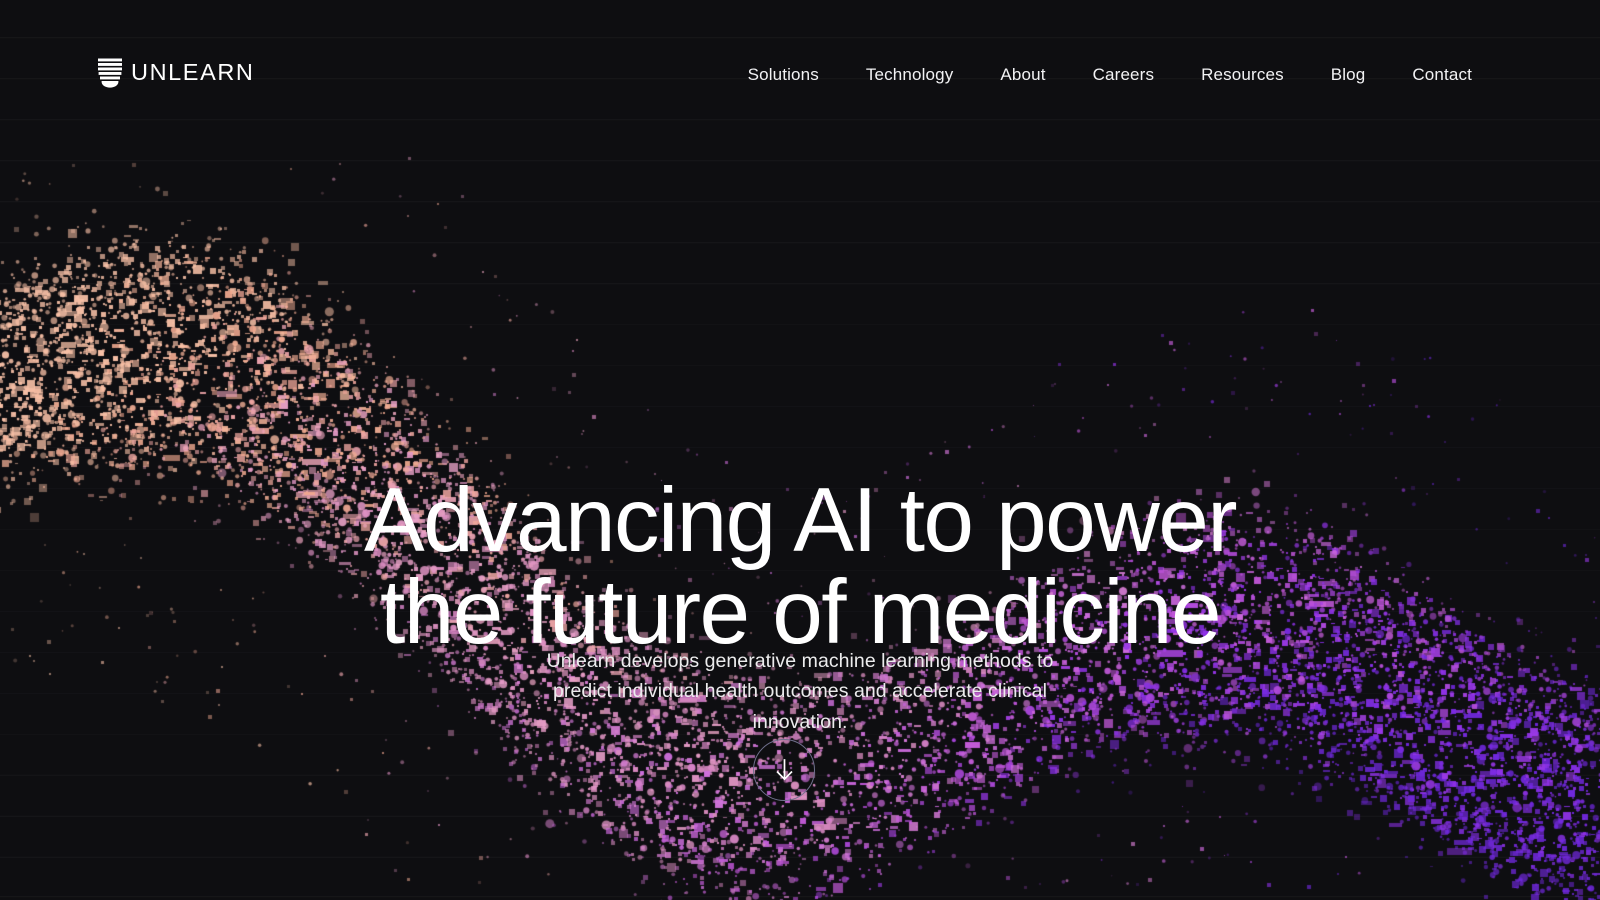  What do you see at coordinates (783, 74) in the screenshot?
I see `nav-item-solutions: Solutions` at bounding box center [783, 74].